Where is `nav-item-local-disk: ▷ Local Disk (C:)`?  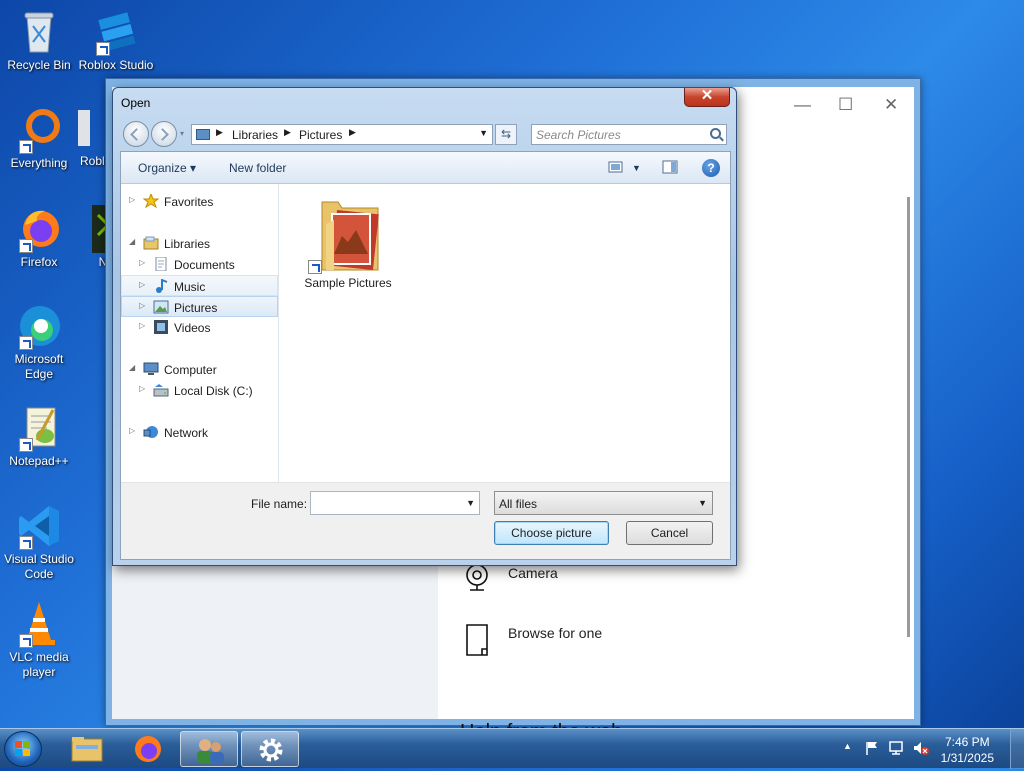
nav-item-local-disk: ▷ Local Disk (C:) is located at coordinates (199, 390).